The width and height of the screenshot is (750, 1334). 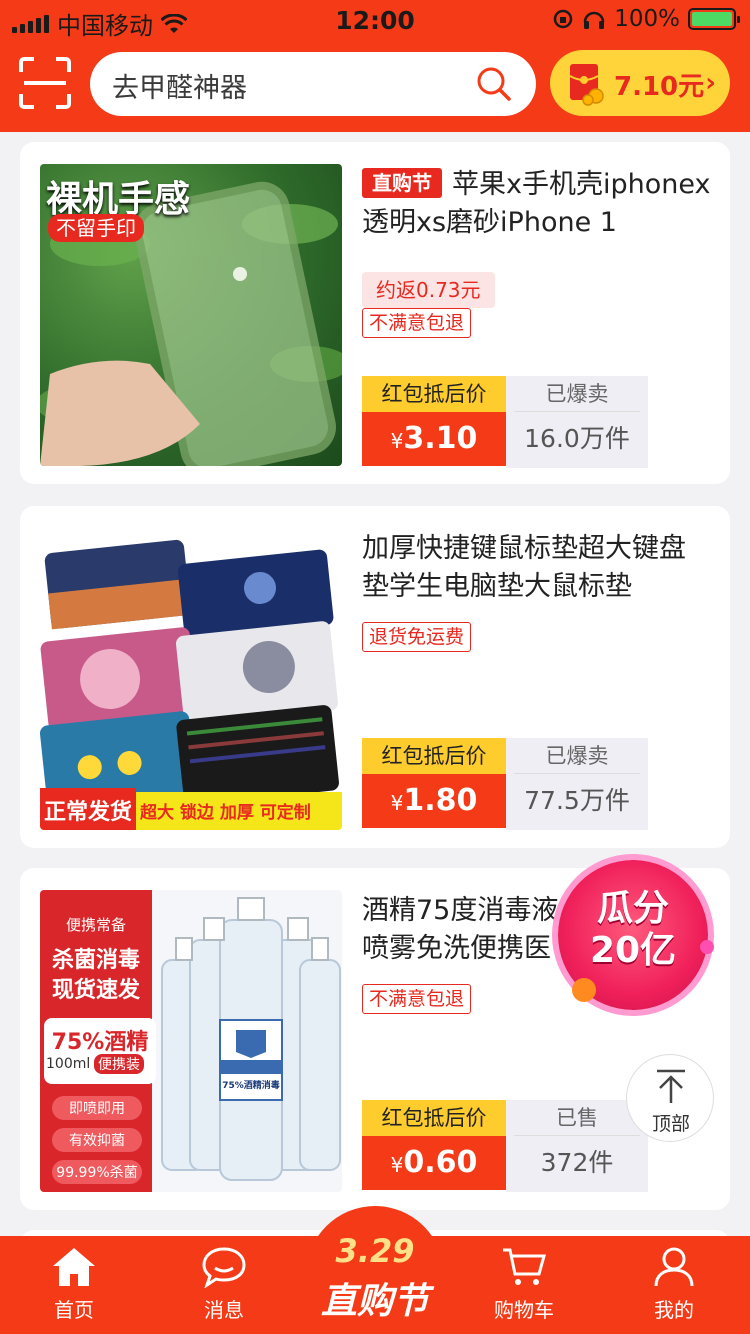 I want to click on guafen-promo-badge: 瓜分 20亿, so click(x=636, y=935).